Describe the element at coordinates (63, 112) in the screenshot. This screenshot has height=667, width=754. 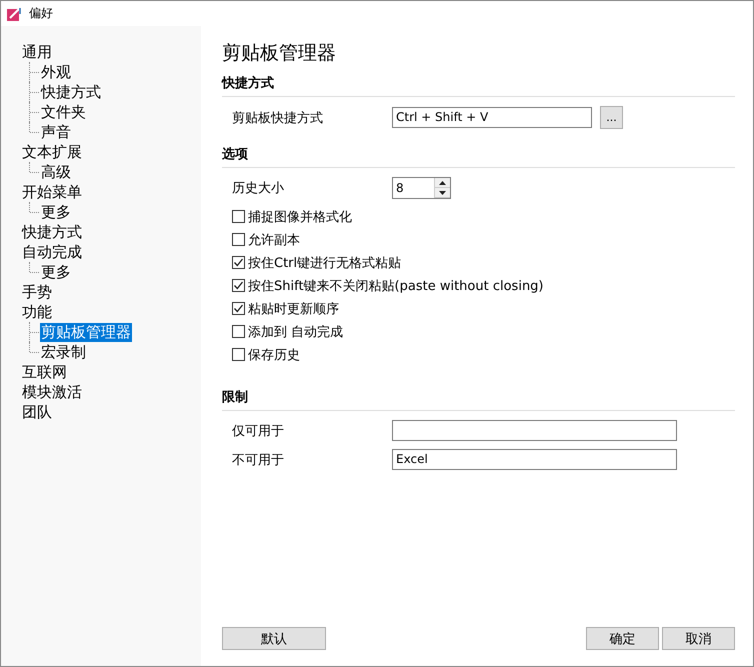
I see `tree-item: 文件夹` at that location.